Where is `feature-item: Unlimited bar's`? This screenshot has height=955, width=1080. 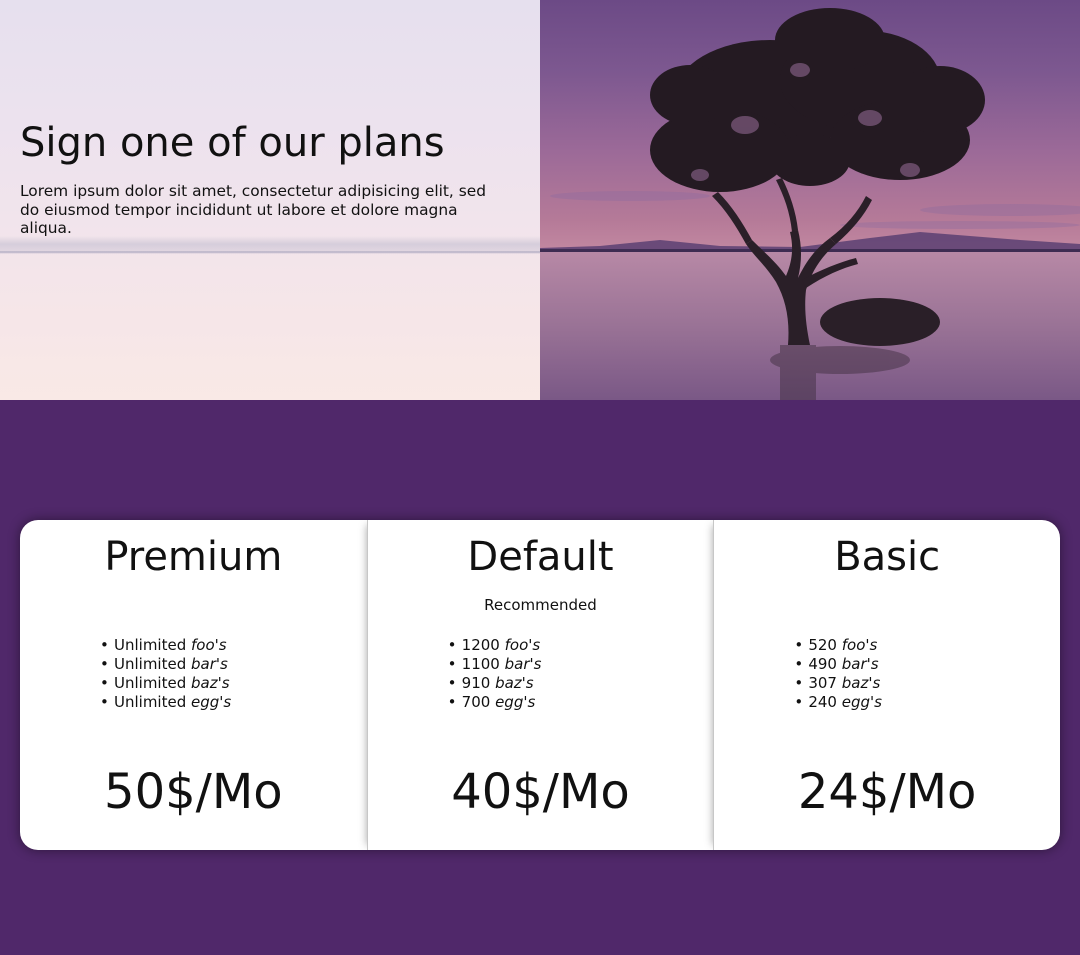
feature-item: Unlimited bar's is located at coordinates (165, 664).